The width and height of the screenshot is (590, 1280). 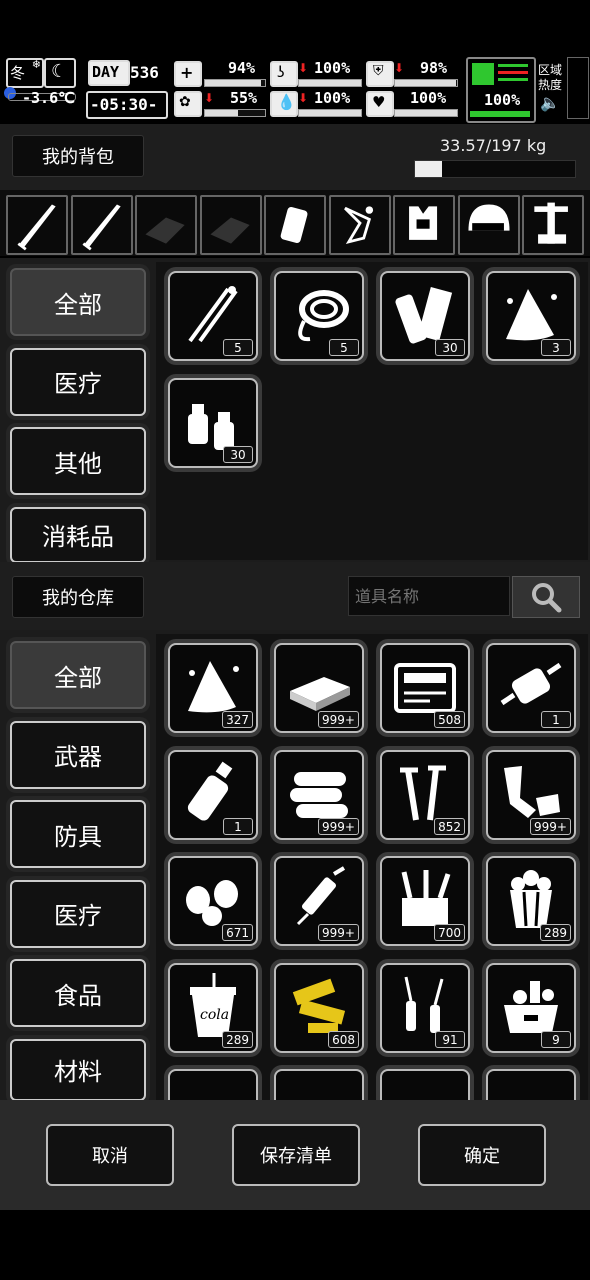 I want to click on inventory-item: 3, so click(x=531, y=316).